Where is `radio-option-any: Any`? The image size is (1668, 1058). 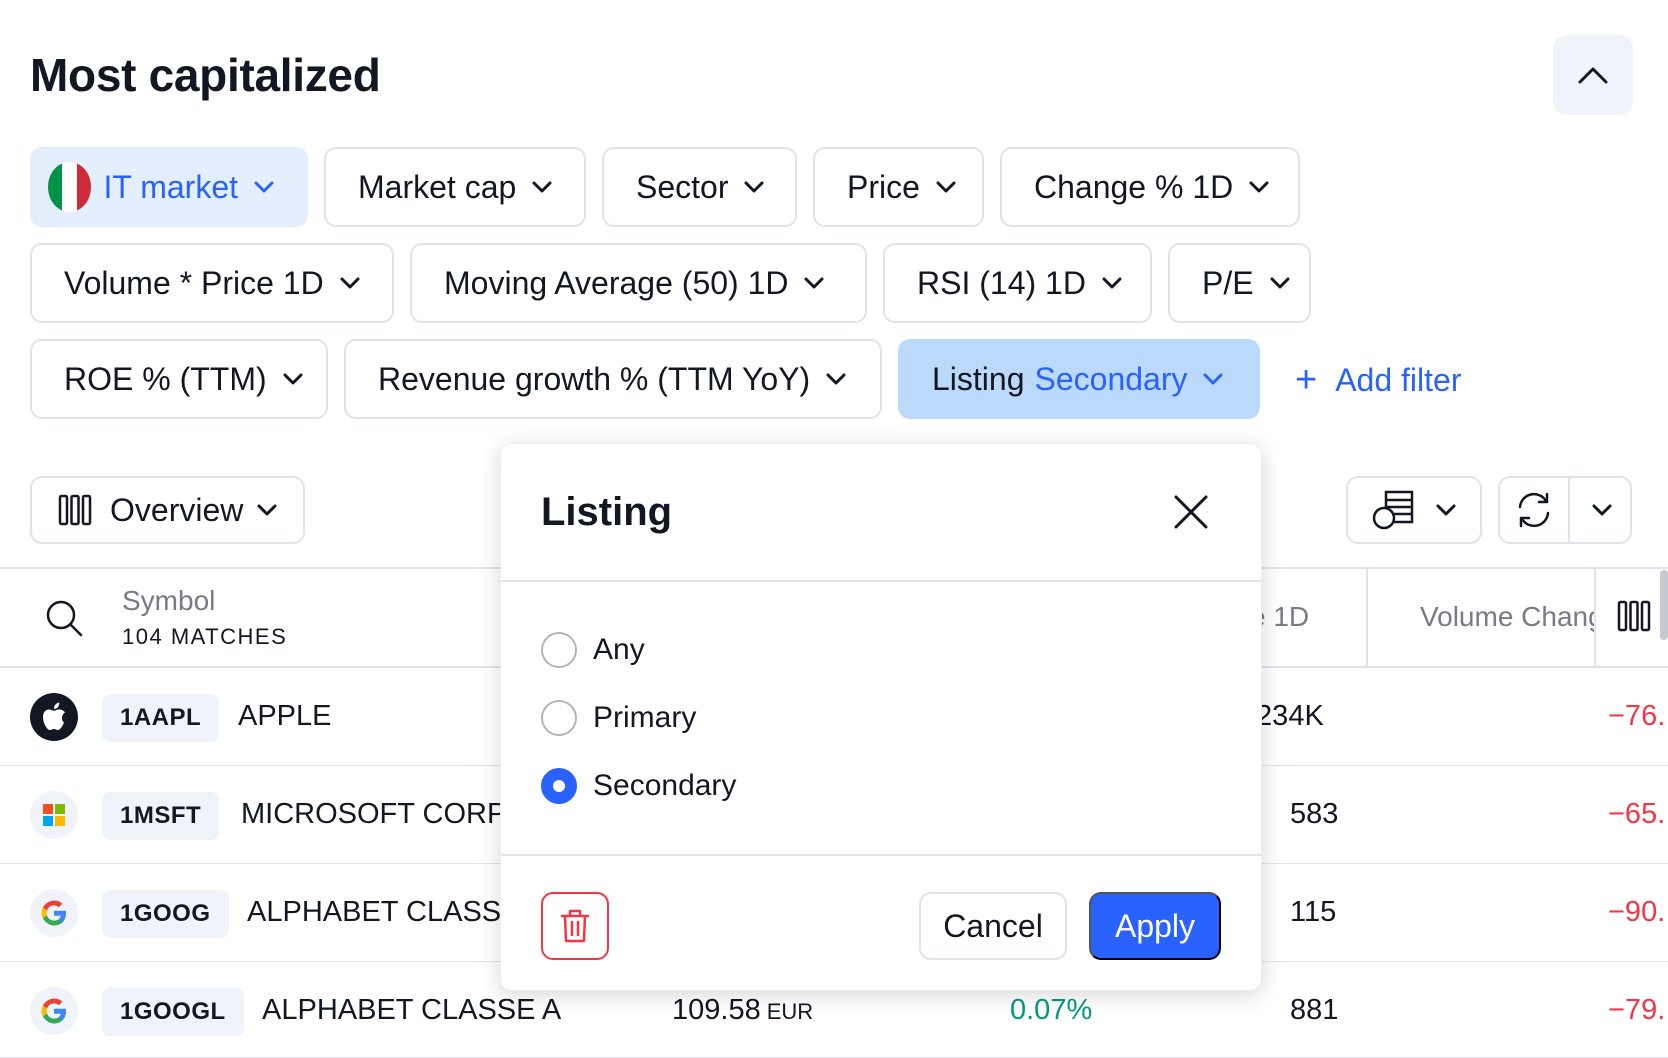 radio-option-any: Any is located at coordinates (593, 650).